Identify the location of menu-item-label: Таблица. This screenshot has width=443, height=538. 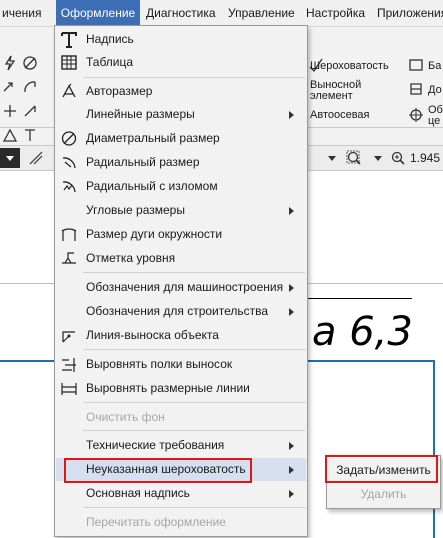
(110, 62).